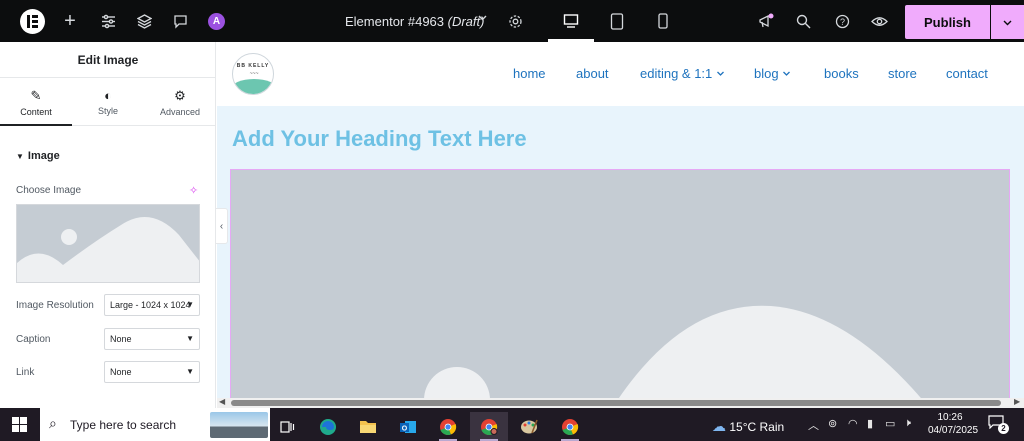 The width and height of the screenshot is (1024, 441). What do you see at coordinates (870, 423) in the screenshot?
I see `usb-device-icon: ▮` at bounding box center [870, 423].